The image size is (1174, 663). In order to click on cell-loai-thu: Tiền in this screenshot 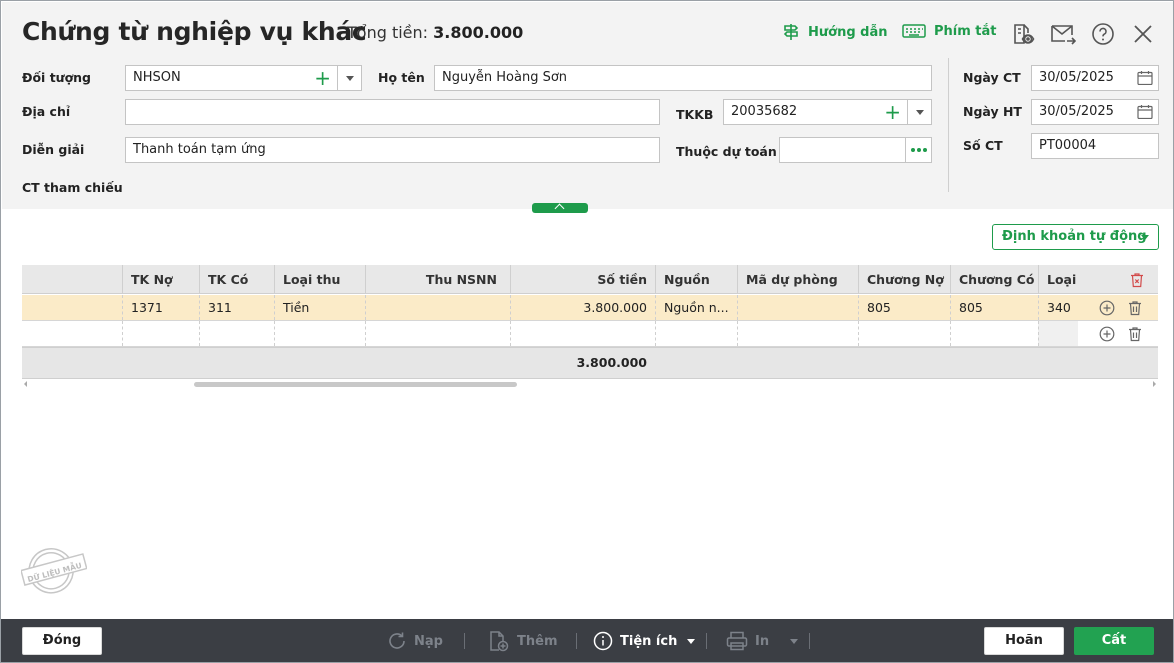, I will do `click(319, 307)`.